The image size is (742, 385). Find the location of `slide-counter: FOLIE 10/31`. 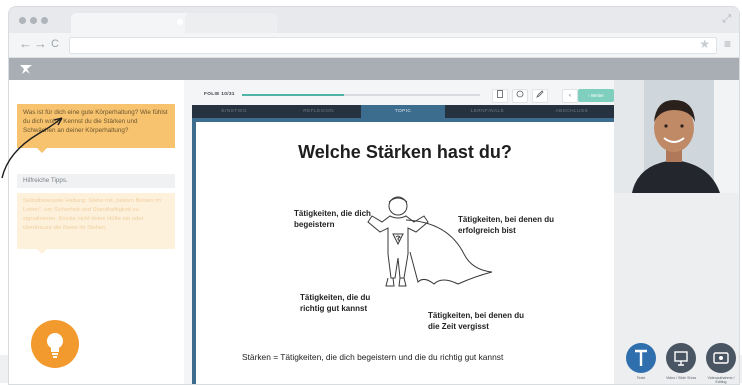

slide-counter: FOLIE 10/31 is located at coordinates (219, 94).